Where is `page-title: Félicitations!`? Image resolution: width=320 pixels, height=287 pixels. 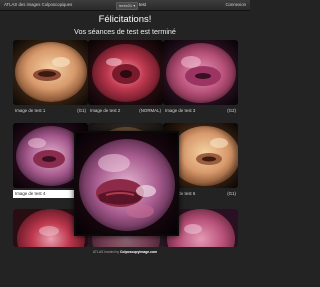
page-title: Félicitations! is located at coordinates (125, 19).